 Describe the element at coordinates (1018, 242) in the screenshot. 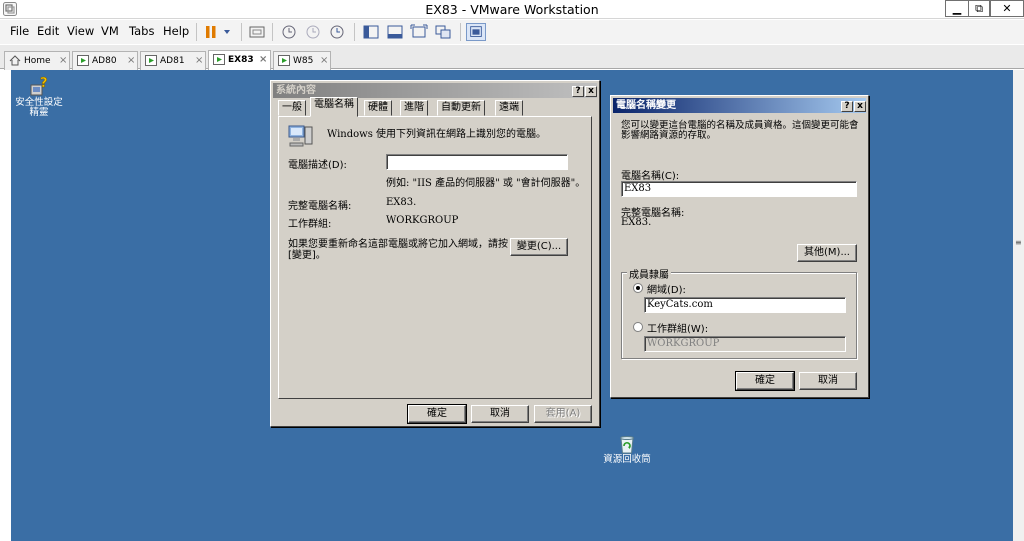

I see `scroll-grip-icon: ≡` at that location.